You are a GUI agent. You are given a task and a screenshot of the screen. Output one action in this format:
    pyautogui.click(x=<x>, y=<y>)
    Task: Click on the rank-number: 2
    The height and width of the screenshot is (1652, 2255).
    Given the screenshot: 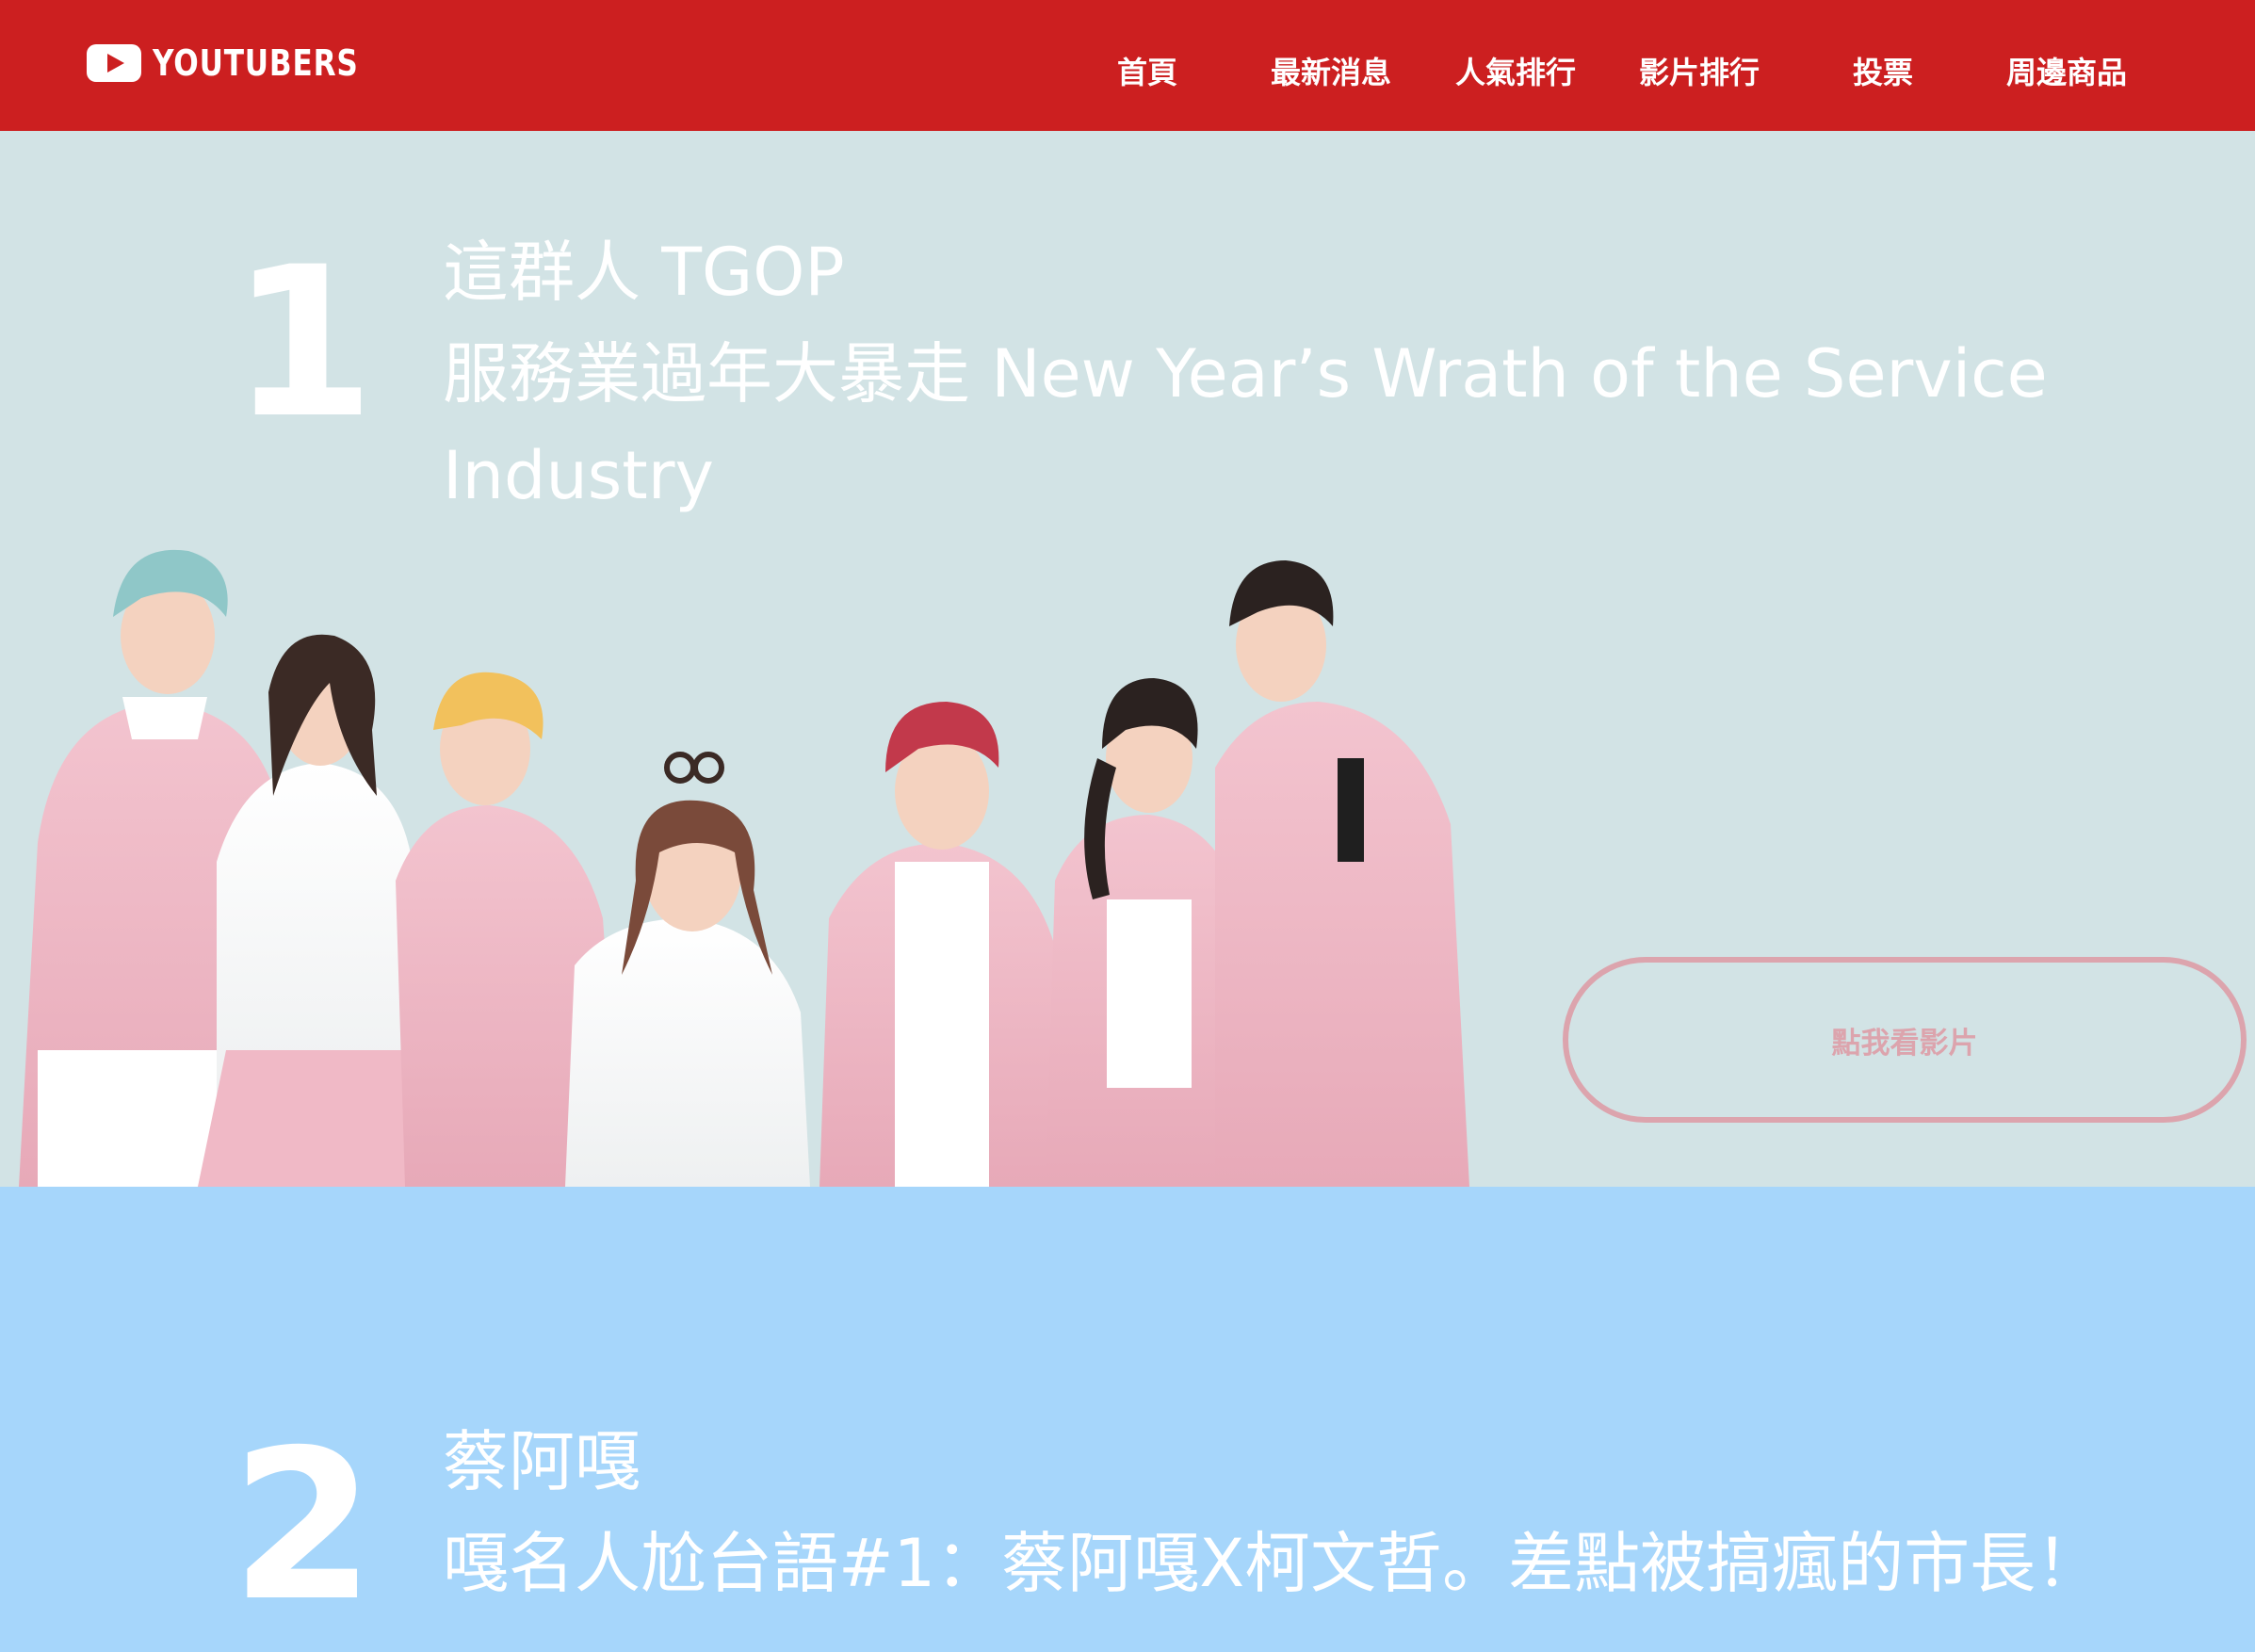 What is the action you would take?
    pyautogui.click(x=303, y=1525)
    